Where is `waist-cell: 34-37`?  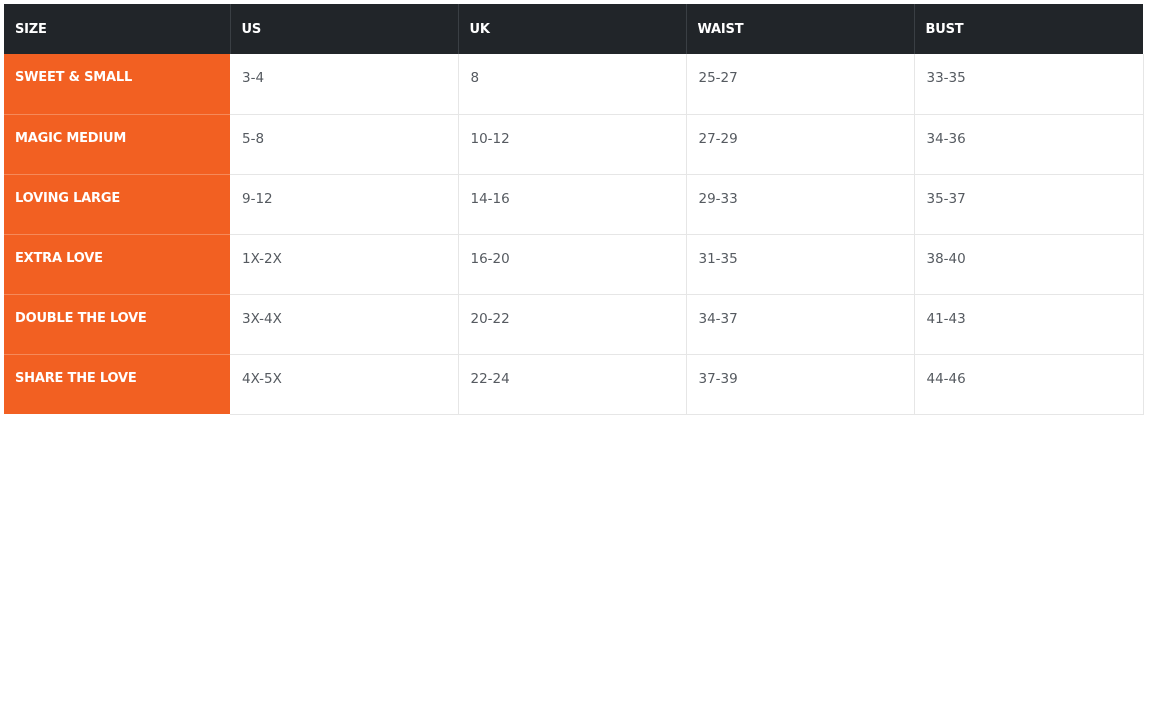
waist-cell: 34-37 is located at coordinates (800, 324).